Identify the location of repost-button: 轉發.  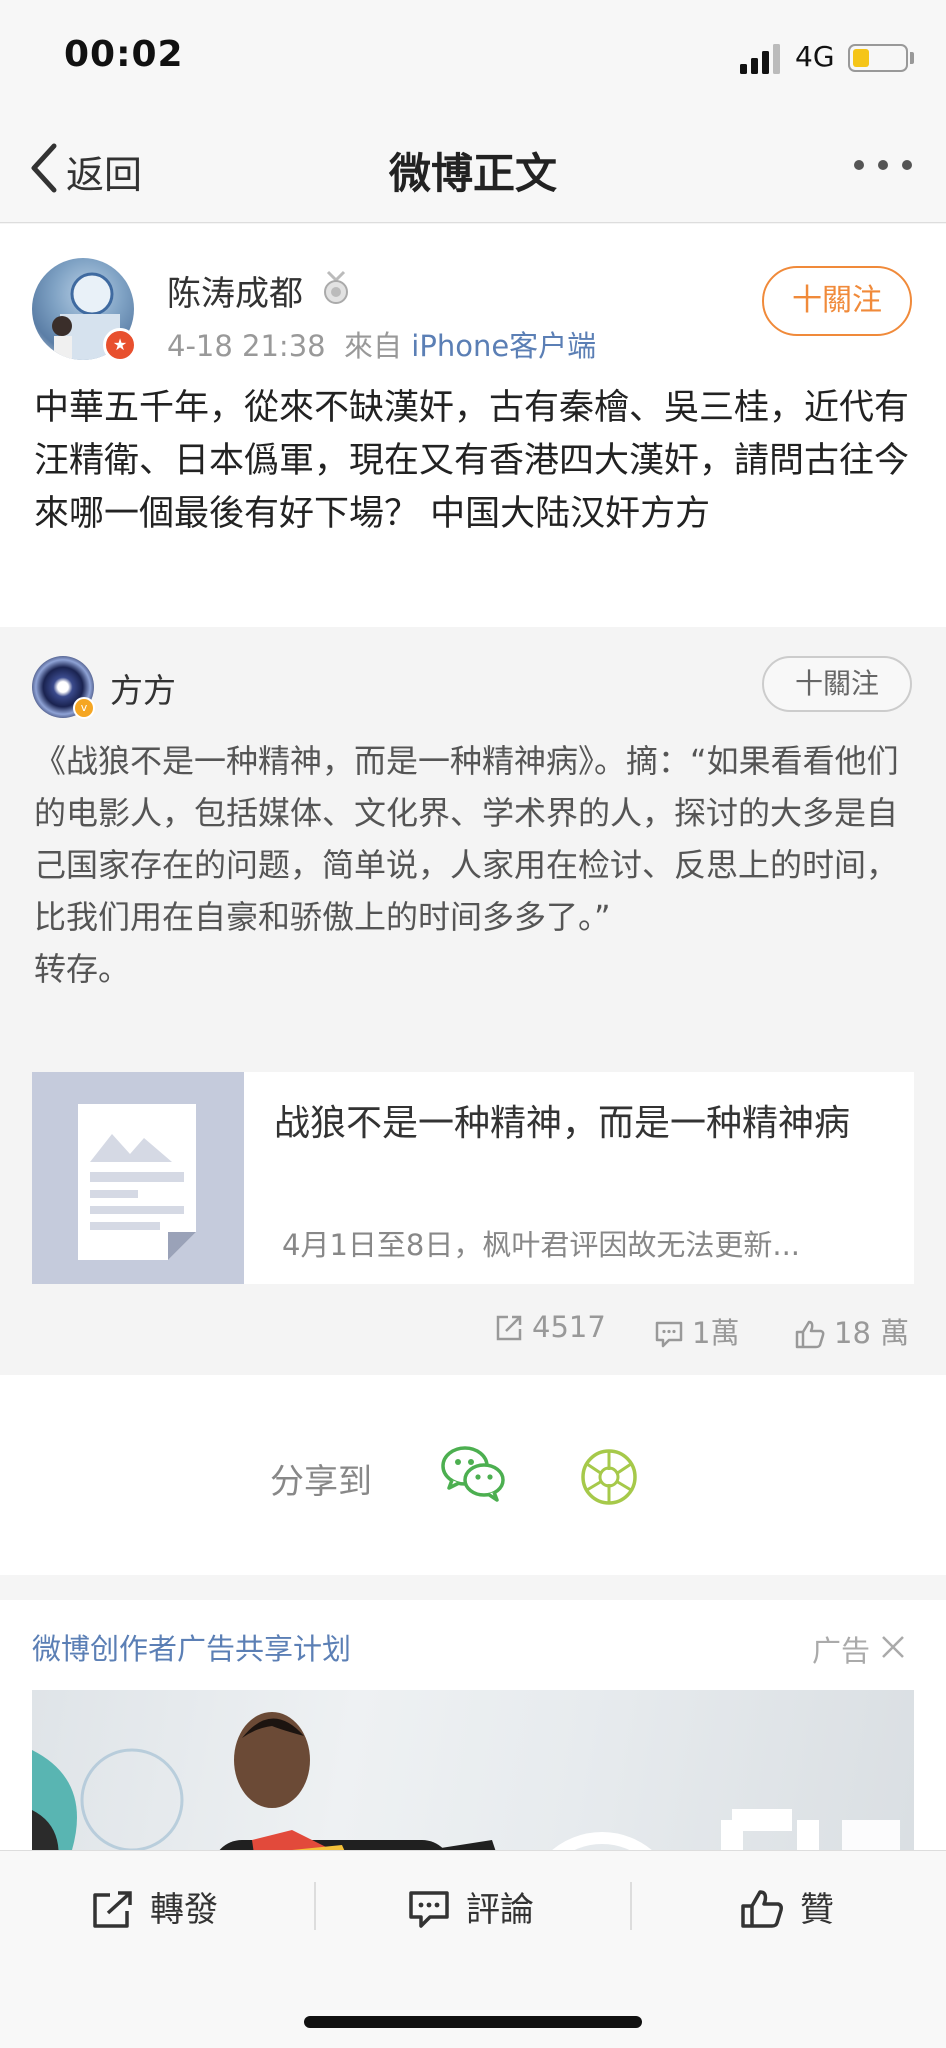
(155, 1907).